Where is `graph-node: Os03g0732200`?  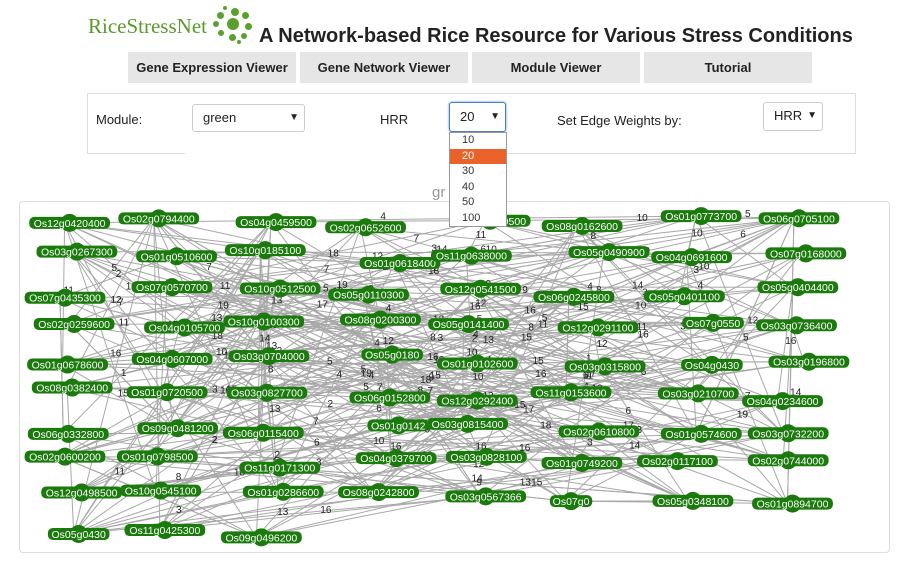 graph-node: Os03g0732200 is located at coordinates (788, 433).